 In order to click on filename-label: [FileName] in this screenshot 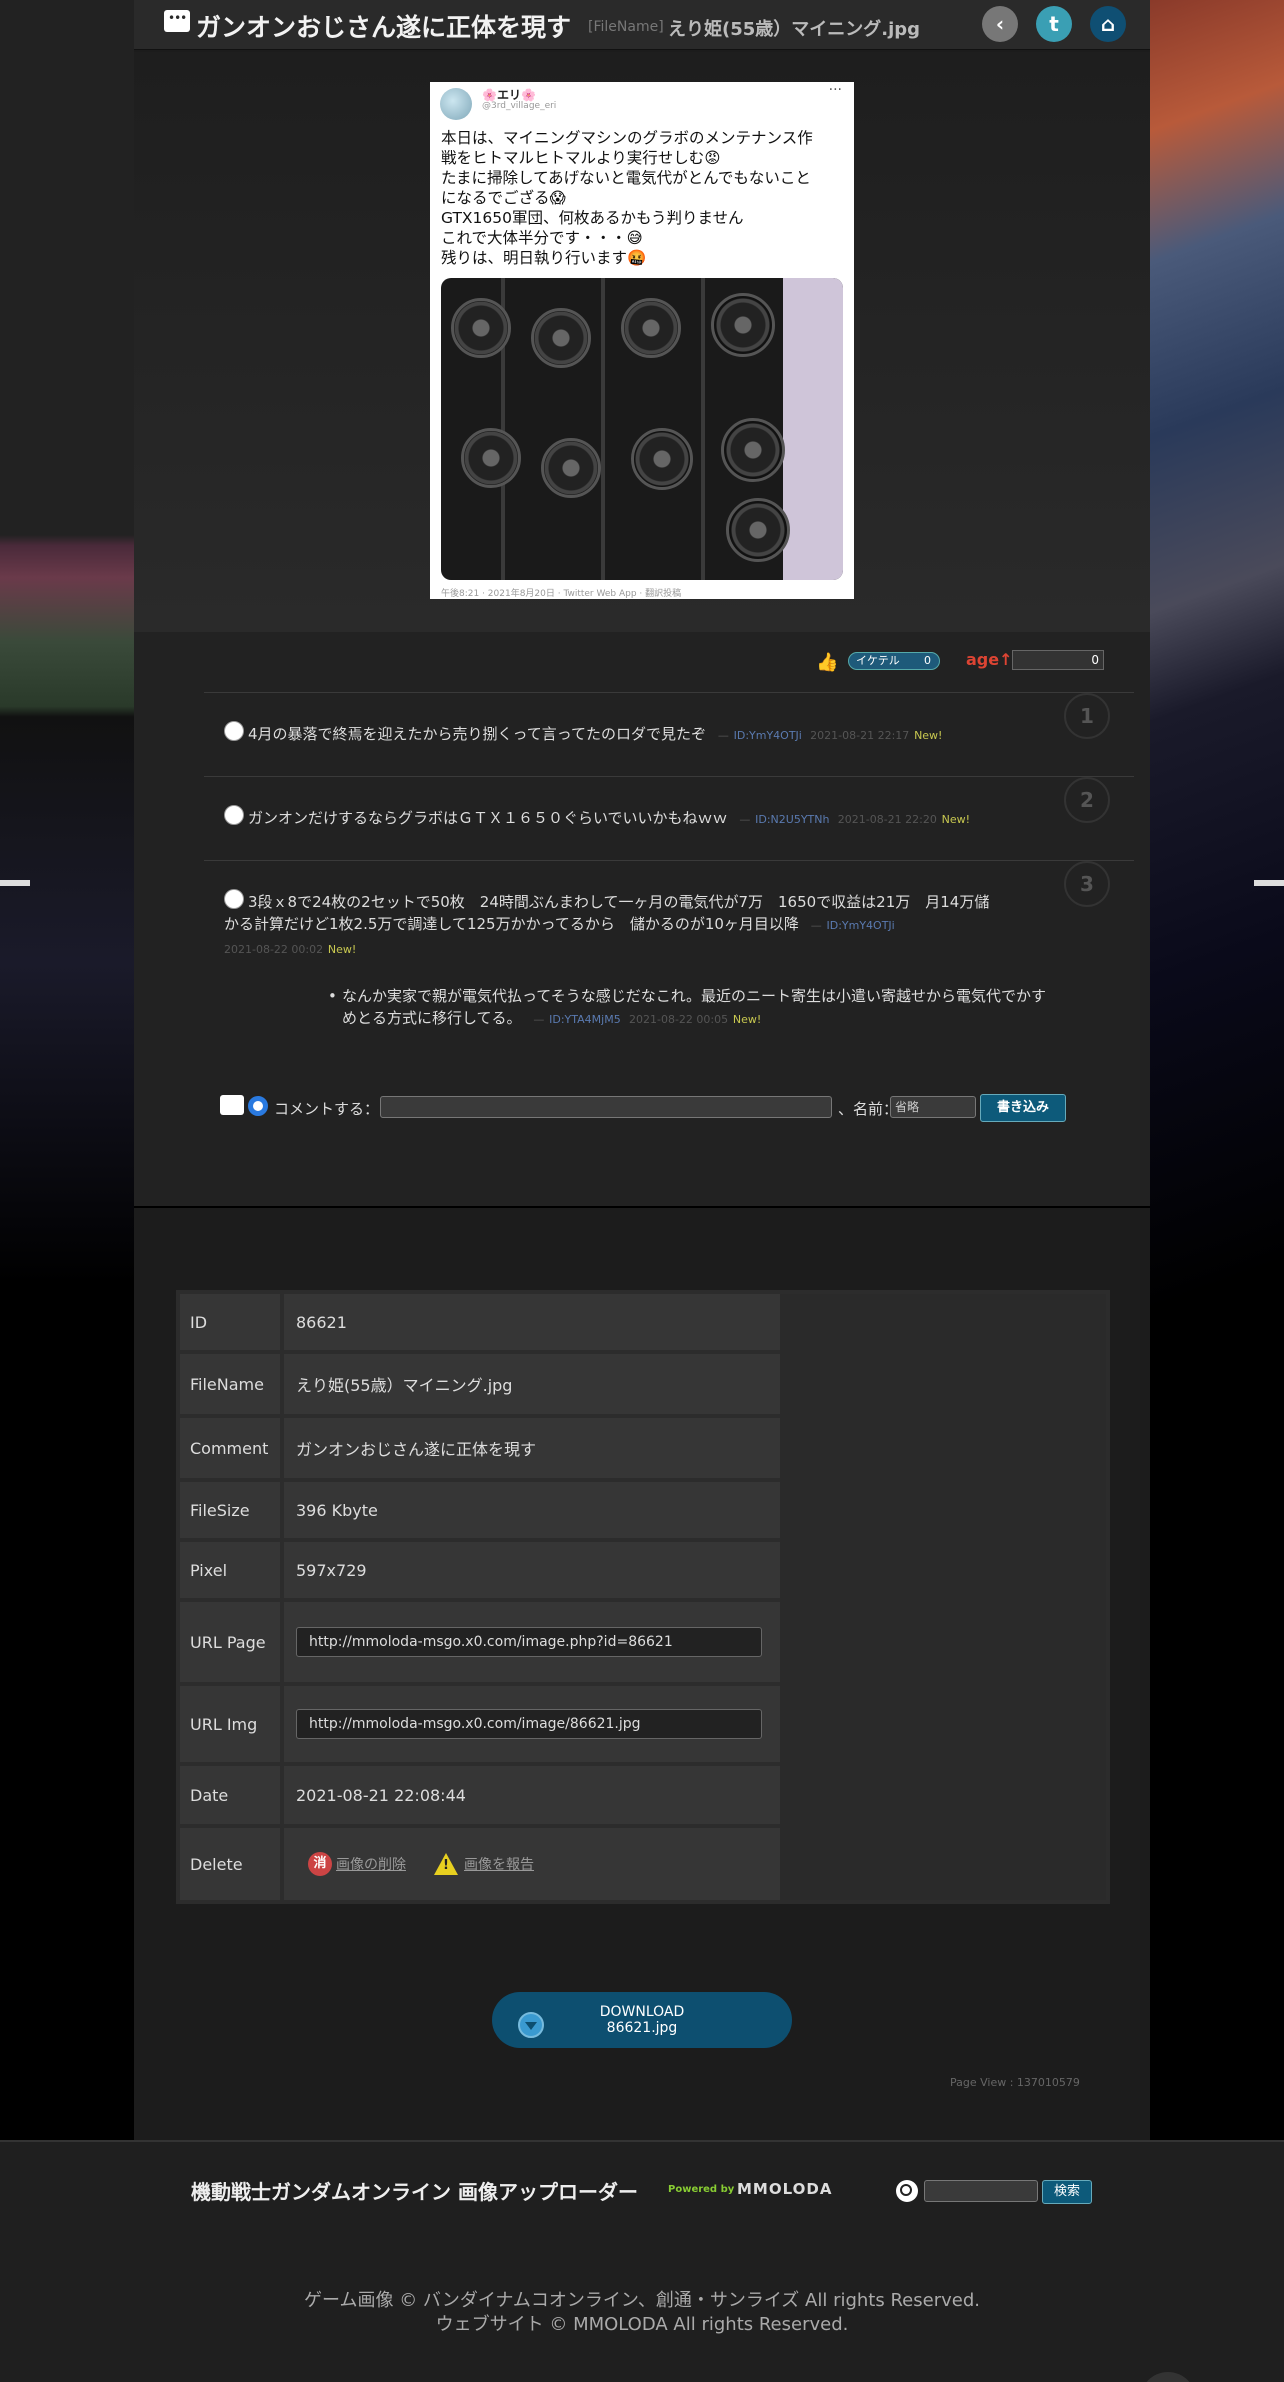, I will do `click(626, 27)`.